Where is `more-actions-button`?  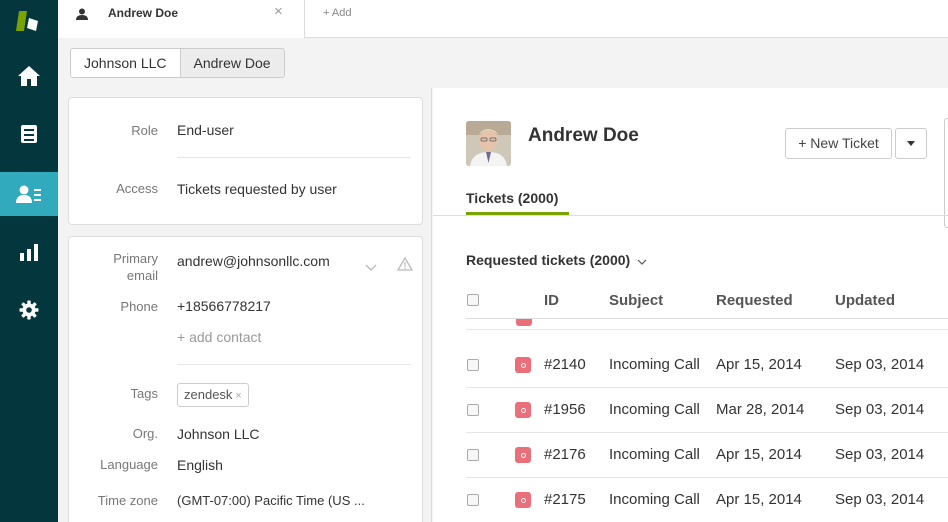 more-actions-button is located at coordinates (911, 143).